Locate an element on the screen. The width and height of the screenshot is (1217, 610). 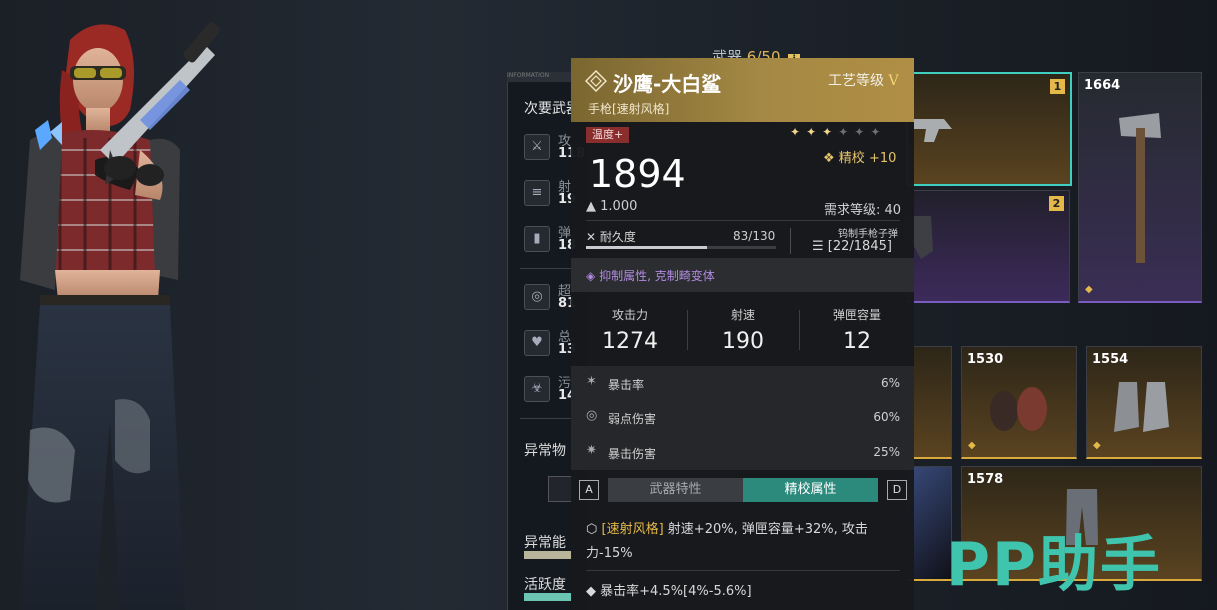
craft-grade: 工艺等级 V is located at coordinates (863, 80).